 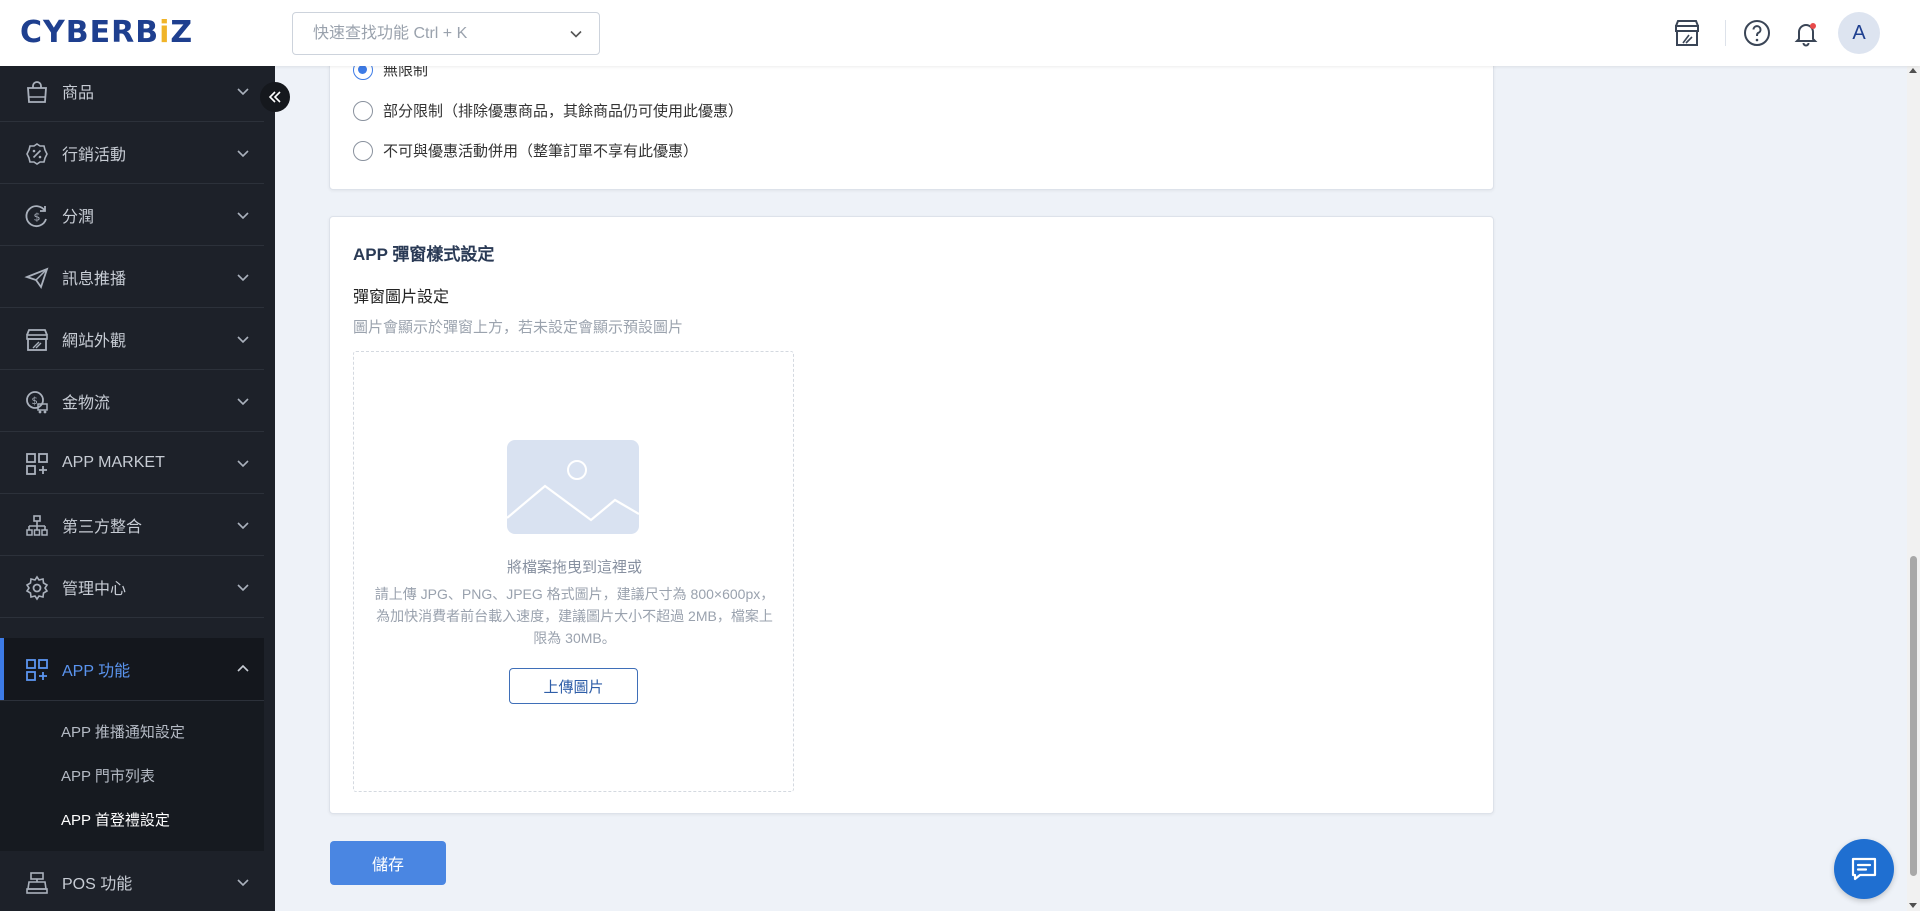 I want to click on limit-option-no-combine: 不可與優惠活動併用（整筆訂單不享有此優惠）, so click(x=525, y=150).